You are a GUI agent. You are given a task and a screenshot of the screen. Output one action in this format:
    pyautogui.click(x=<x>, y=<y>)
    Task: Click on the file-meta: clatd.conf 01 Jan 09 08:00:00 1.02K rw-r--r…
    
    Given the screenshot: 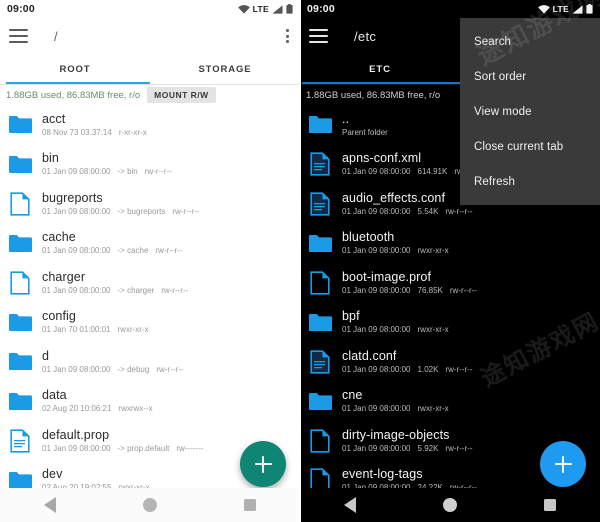 What is the action you would take?
    pyautogui.click(x=407, y=362)
    